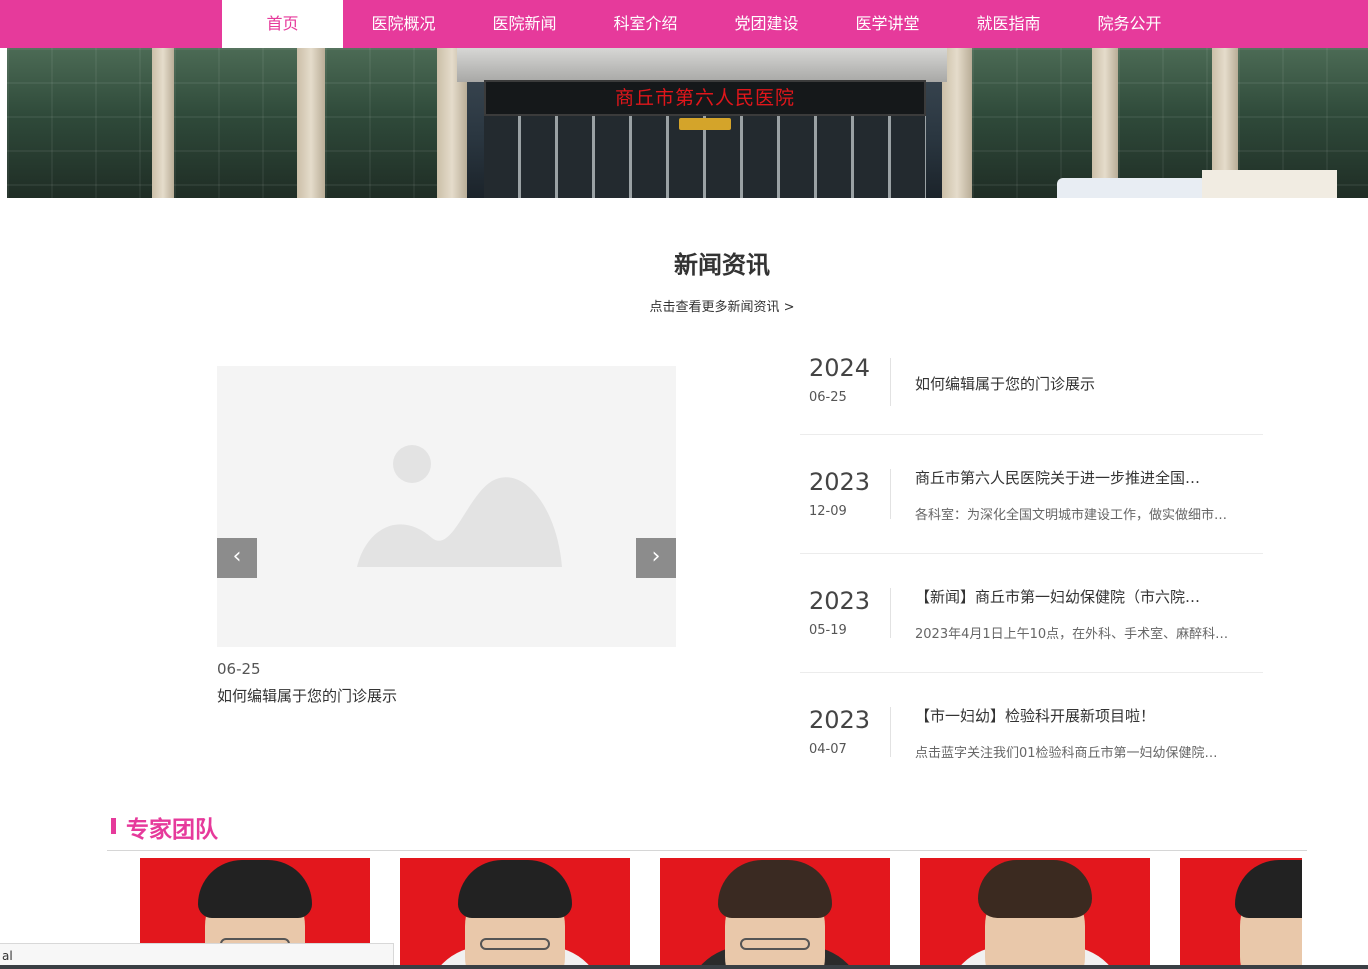 This screenshot has height=969, width=1368. Describe the element at coordinates (705, 98) in the screenshot. I see `hospital-sign: 商丘市第六人民医院` at that location.